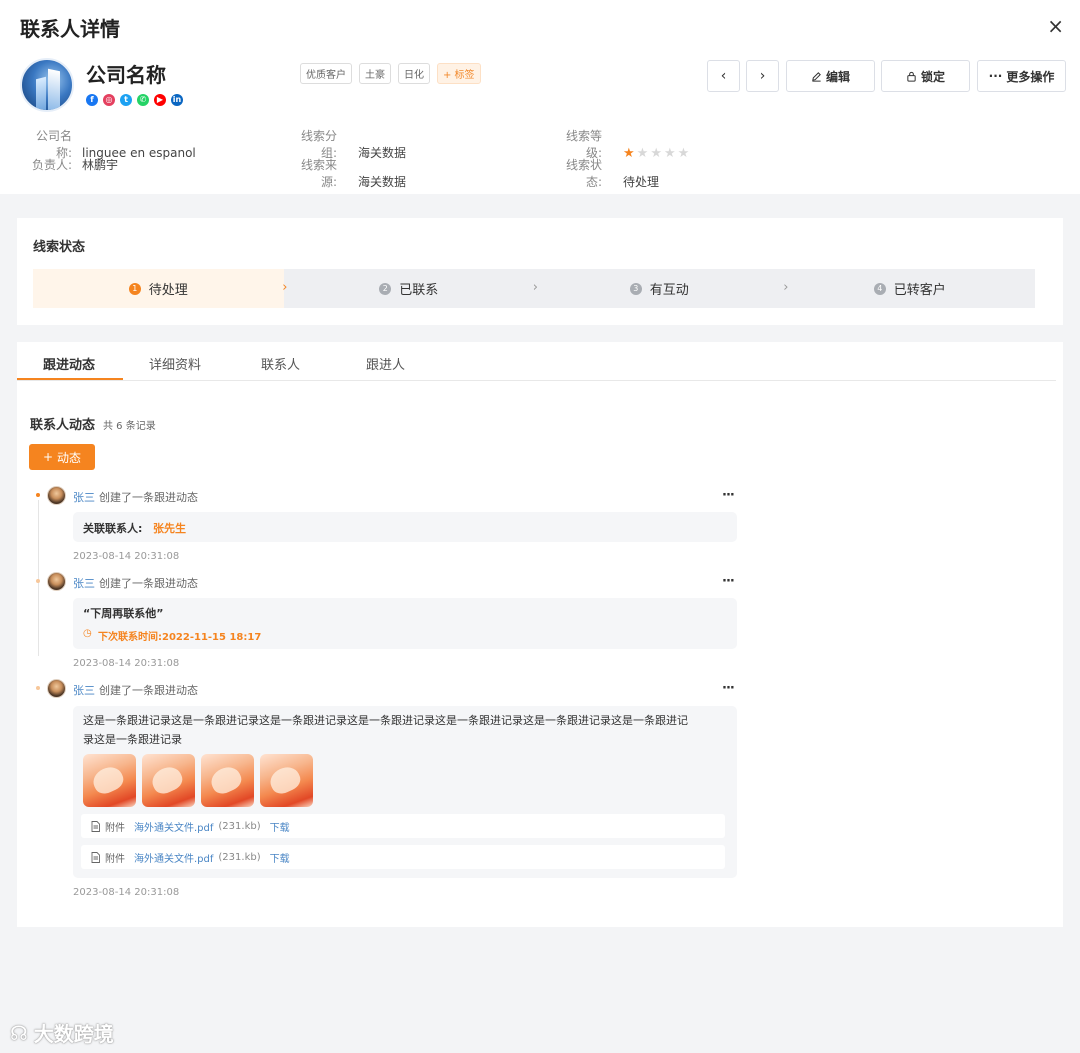  I want to click on timeline-line, so click(38, 578).